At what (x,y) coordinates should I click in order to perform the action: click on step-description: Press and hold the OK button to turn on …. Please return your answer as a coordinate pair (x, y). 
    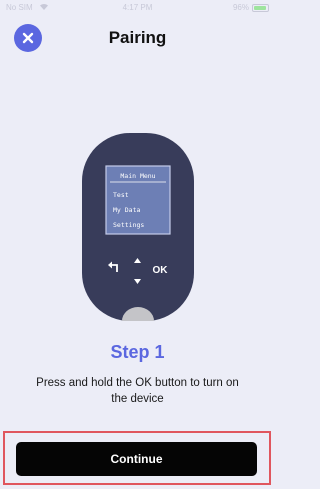
    Looking at the image, I should click on (137, 391).